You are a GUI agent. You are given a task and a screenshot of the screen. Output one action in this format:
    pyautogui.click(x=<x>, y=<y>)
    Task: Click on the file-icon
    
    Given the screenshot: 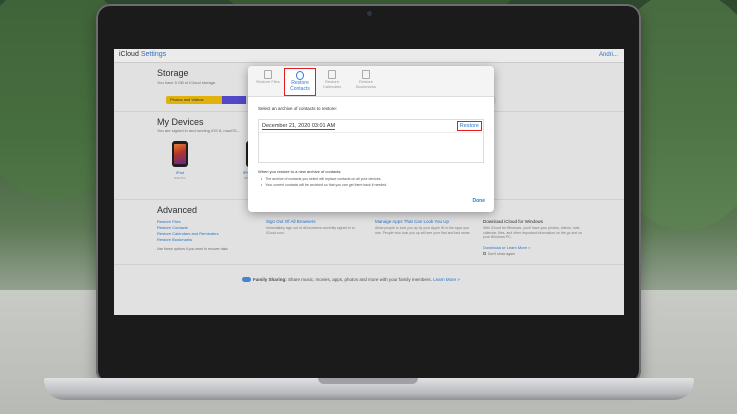 What is the action you would take?
    pyautogui.click(x=268, y=74)
    